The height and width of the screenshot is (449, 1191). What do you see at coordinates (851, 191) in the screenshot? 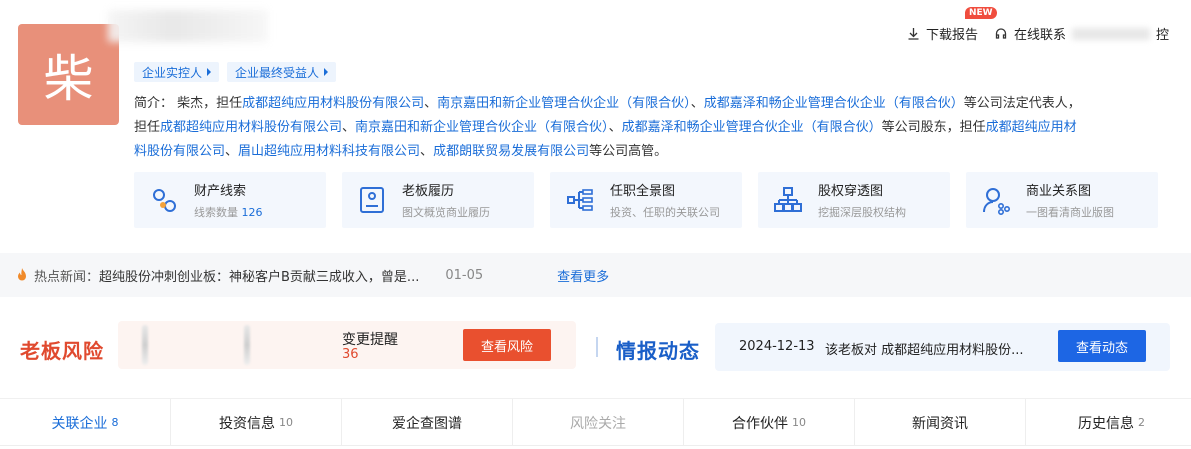
I see `card-title: 股权穿透图` at bounding box center [851, 191].